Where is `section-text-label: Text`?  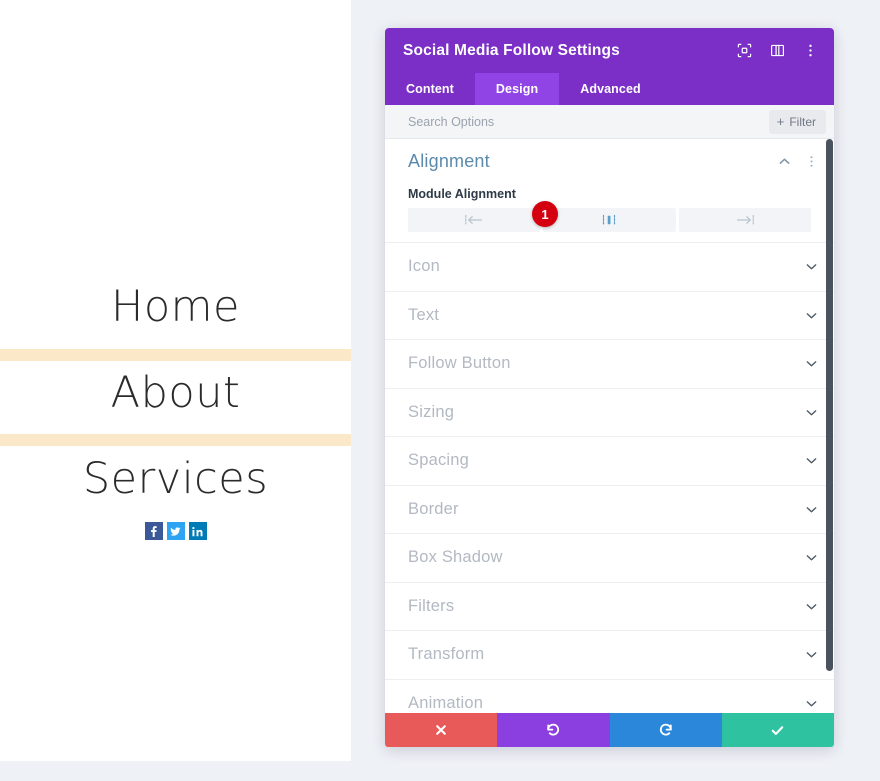
section-text-label: Text is located at coordinates (424, 314).